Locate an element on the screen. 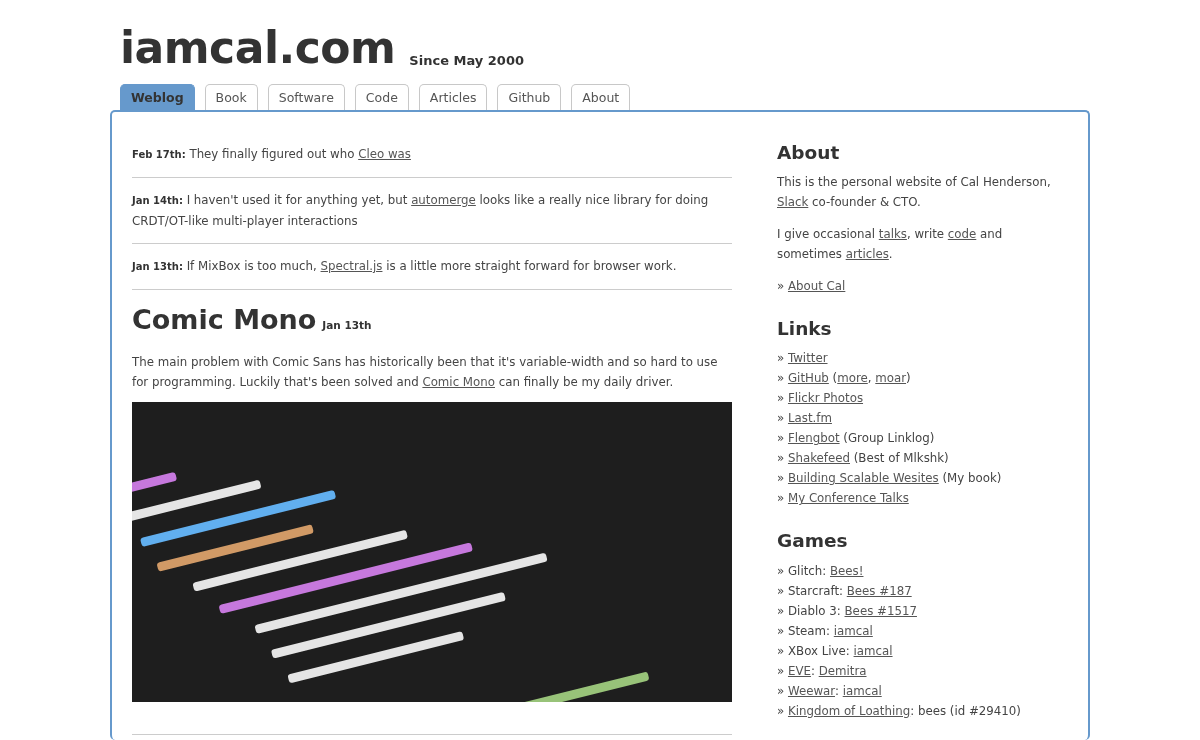 Image resolution: width=1200 pixels, height=740 pixels. link: About Cal is located at coordinates (816, 286).